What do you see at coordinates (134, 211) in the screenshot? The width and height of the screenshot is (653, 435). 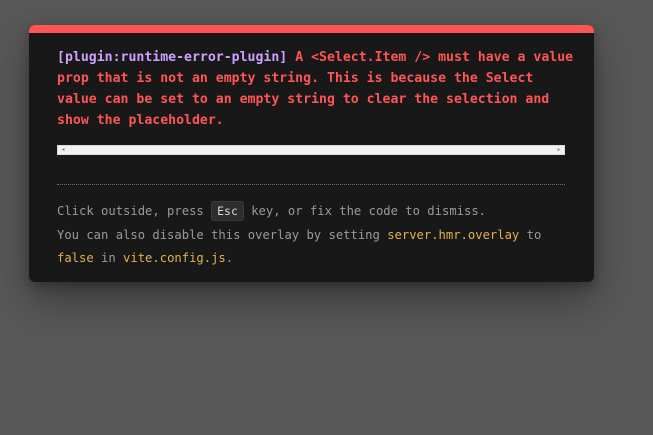 I see `tip-text: Click outside, press` at bounding box center [134, 211].